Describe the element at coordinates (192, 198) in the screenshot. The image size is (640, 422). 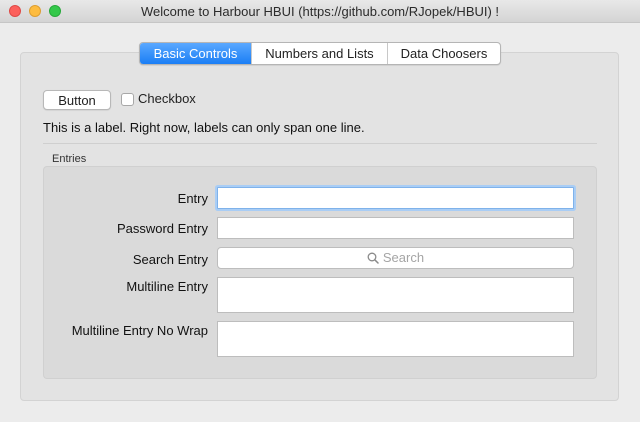
I see `entry-label: Entry` at that location.